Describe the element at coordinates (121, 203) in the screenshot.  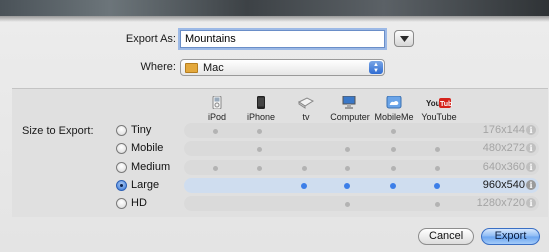
I see `size-radio-hd` at that location.